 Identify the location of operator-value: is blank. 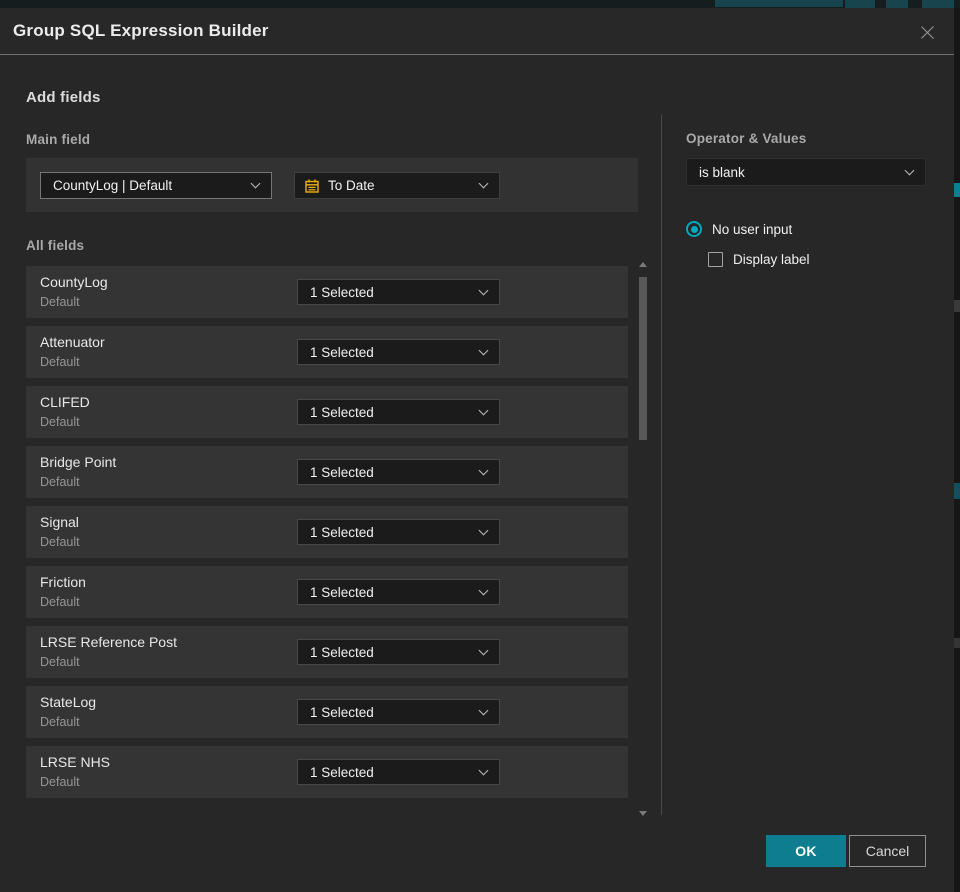
(722, 172).